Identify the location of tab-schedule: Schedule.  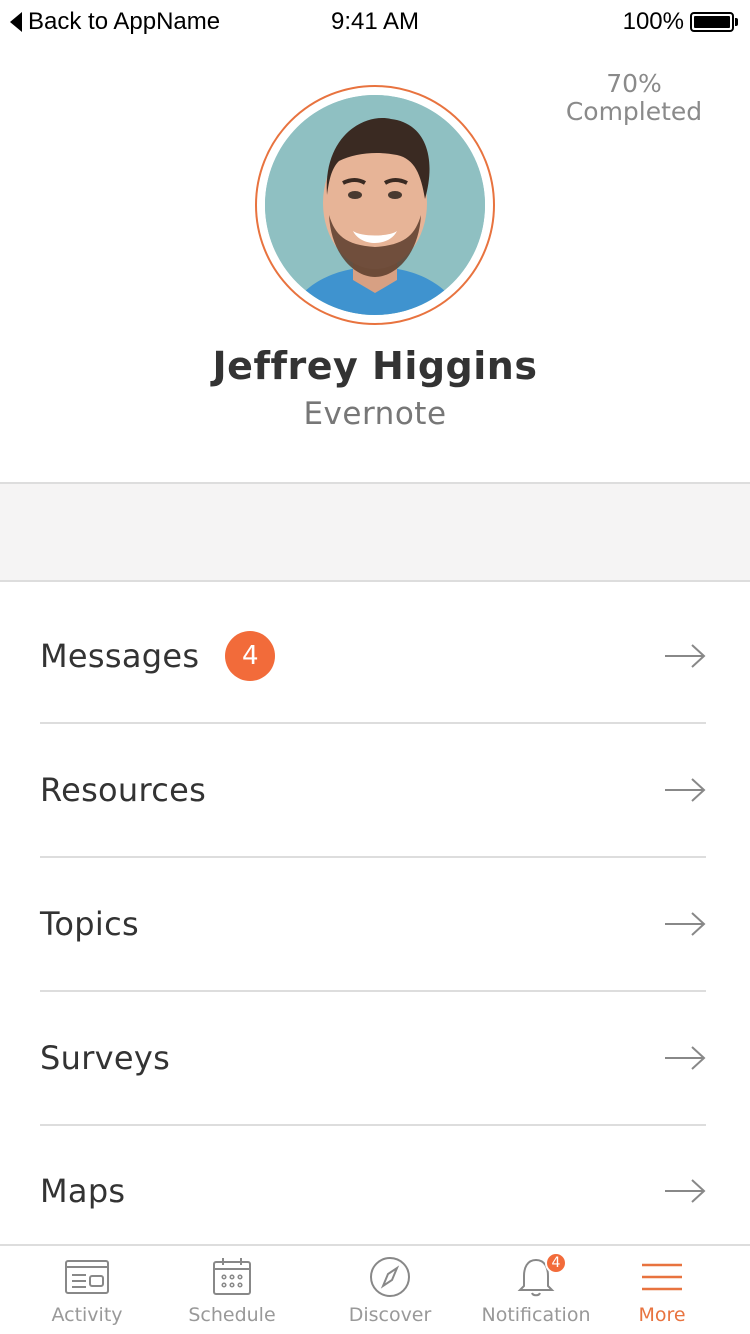
(232, 1290).